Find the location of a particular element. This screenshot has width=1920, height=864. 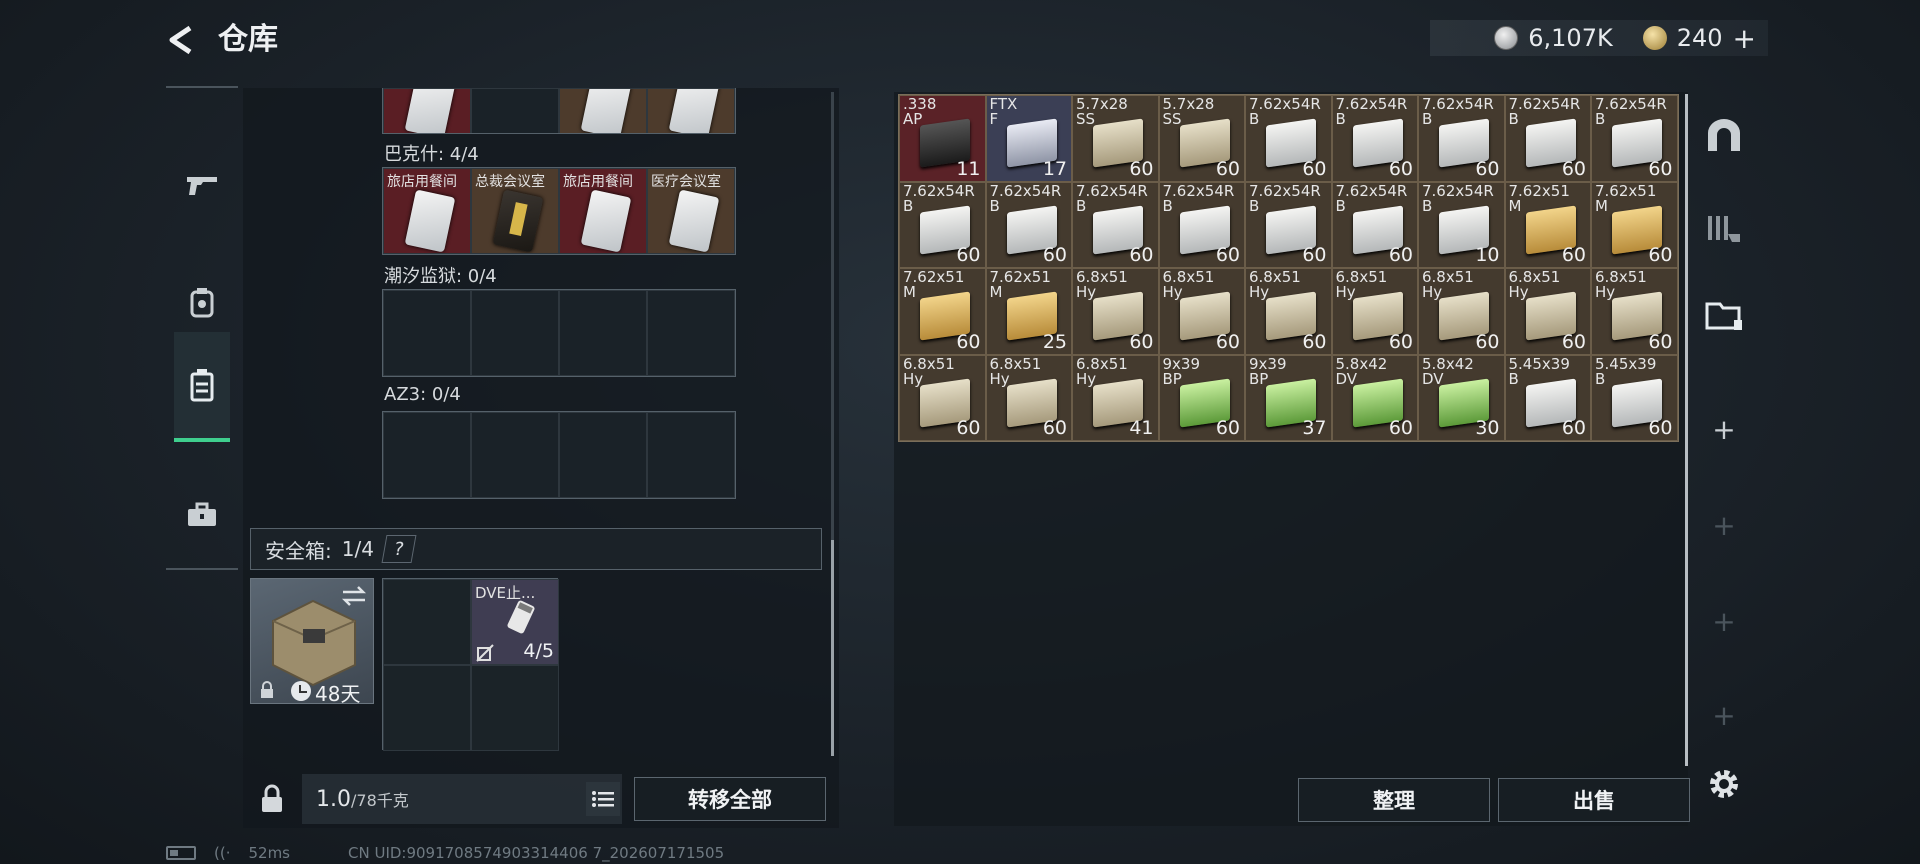

ammo-name: 5.45x39 B is located at coordinates (1626, 371).